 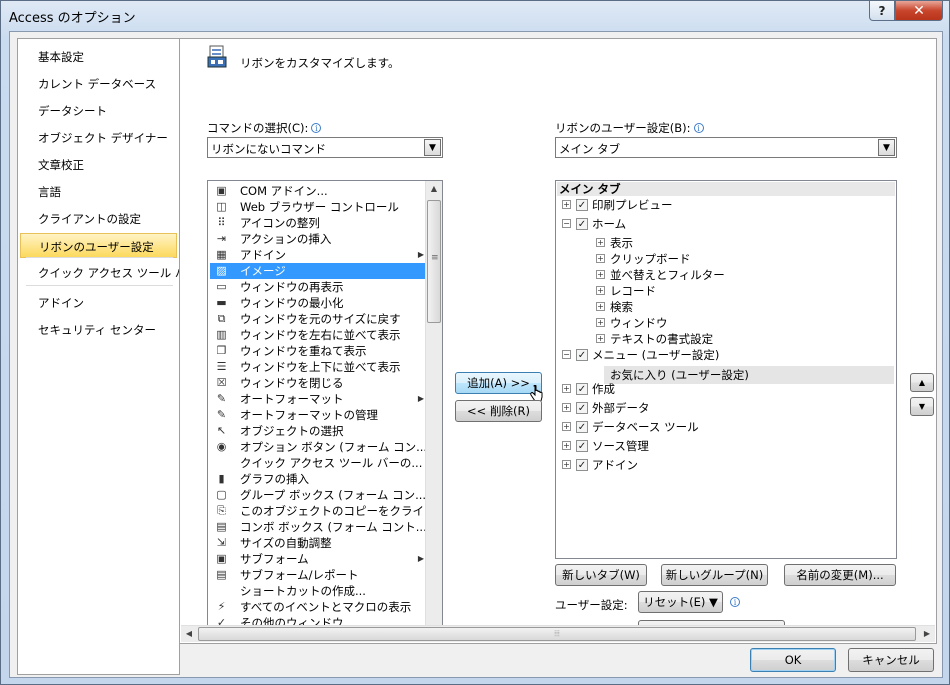 I want to click on ribbon-tree-item: − ✓ メニュー (ユーザー設定), so click(x=725, y=355).